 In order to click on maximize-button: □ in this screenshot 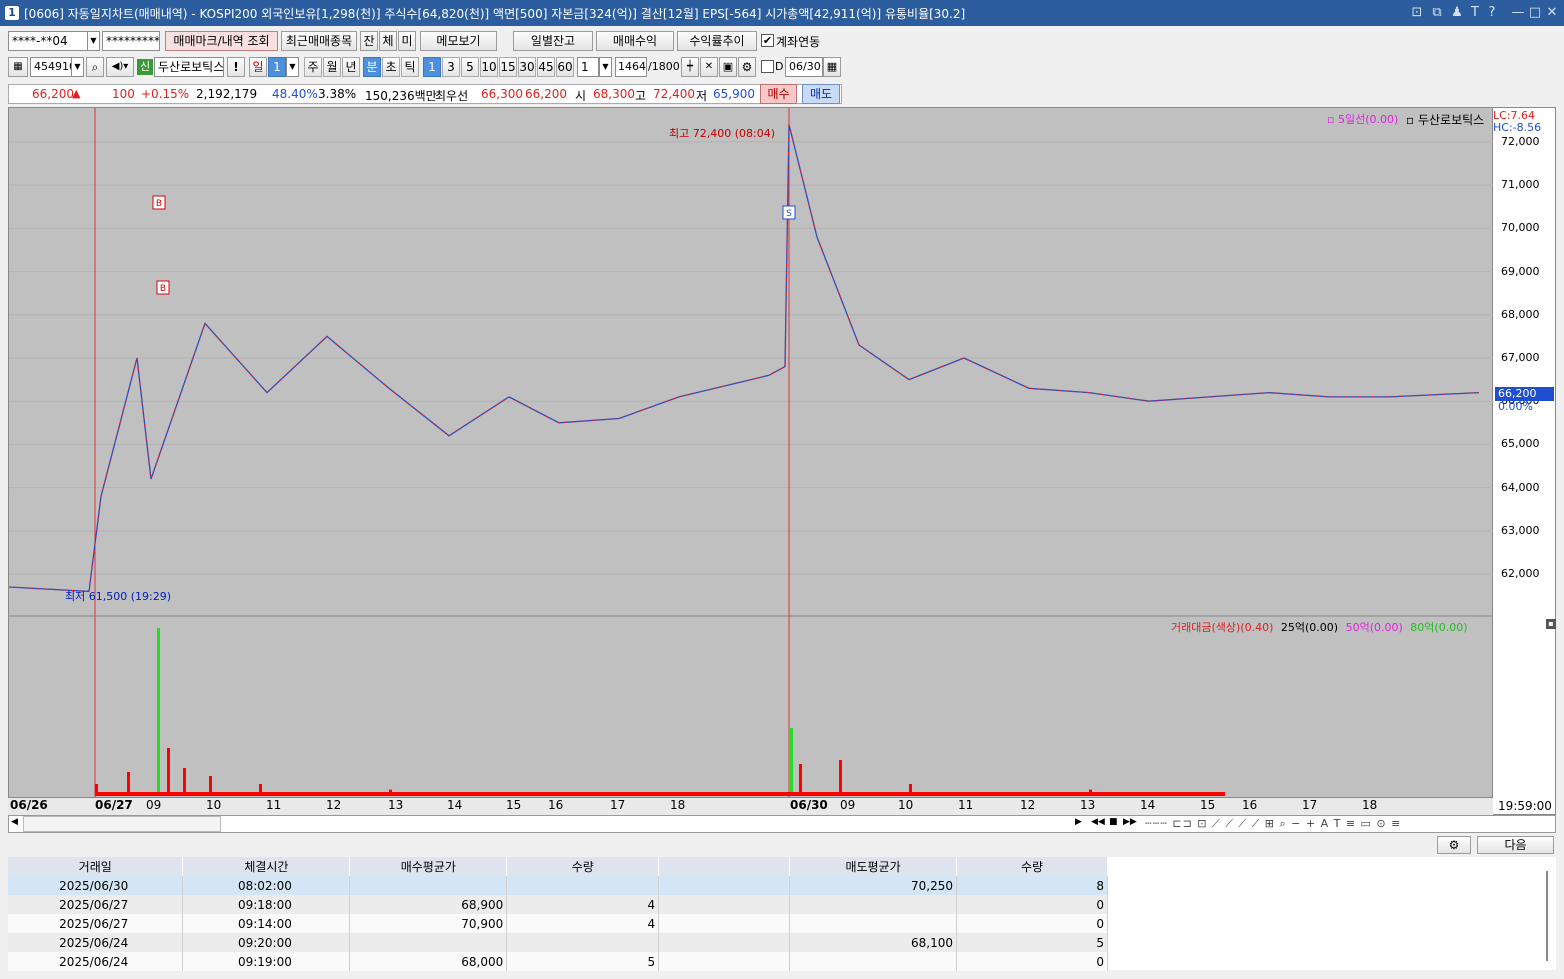, I will do `click(1535, 12)`.